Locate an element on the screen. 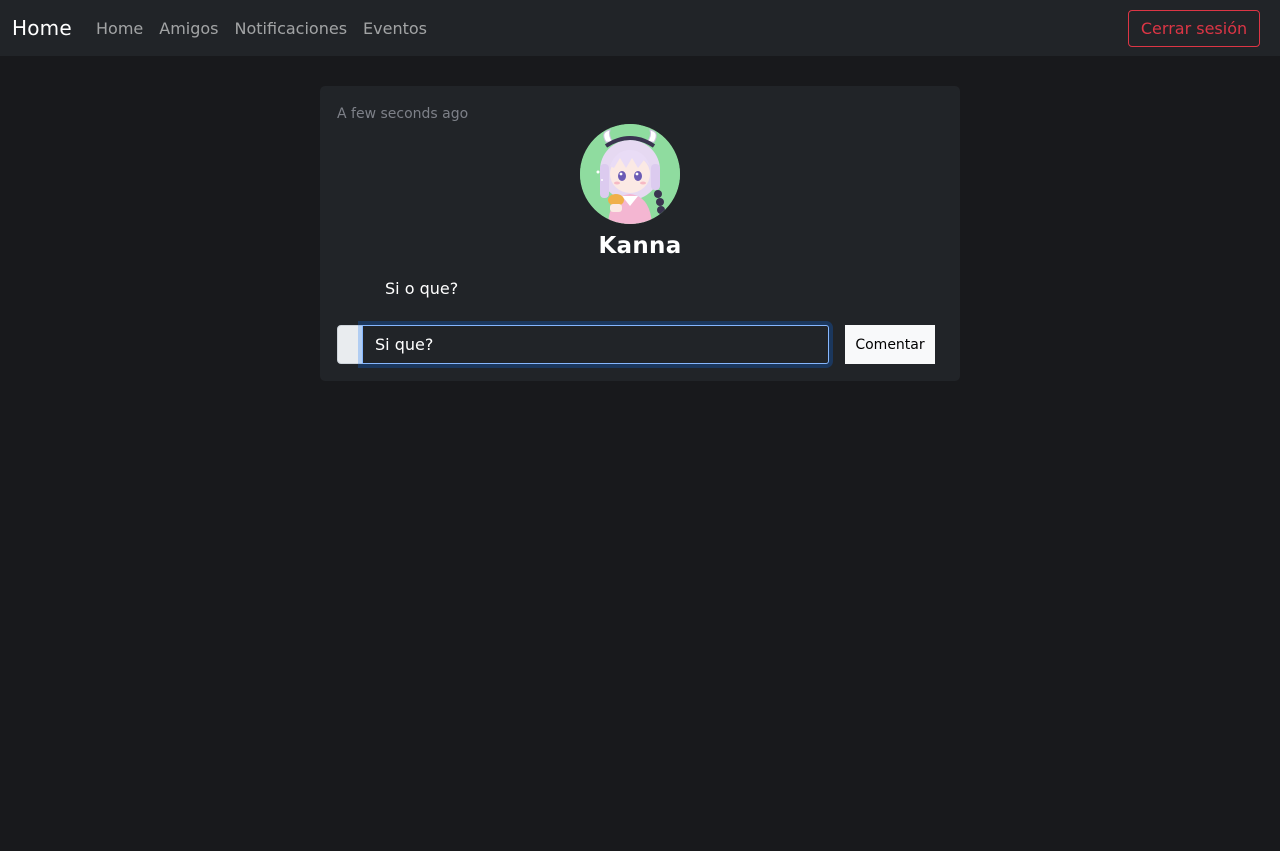 The width and height of the screenshot is (1280, 851). nav-link-eventos: Eventos is located at coordinates (395, 28).